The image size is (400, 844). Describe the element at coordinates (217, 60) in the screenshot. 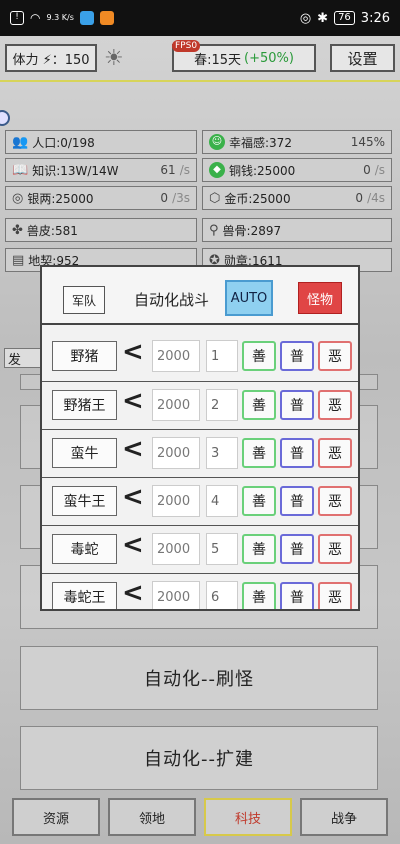

I see `season-text: 春:15天` at that location.